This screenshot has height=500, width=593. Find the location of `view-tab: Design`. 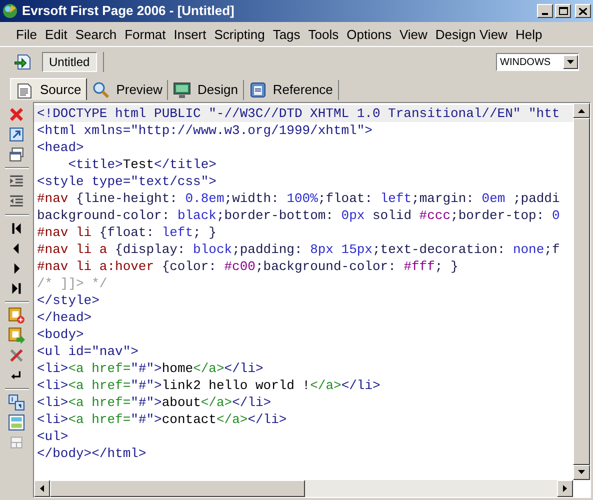

view-tab: Design is located at coordinates (206, 90).